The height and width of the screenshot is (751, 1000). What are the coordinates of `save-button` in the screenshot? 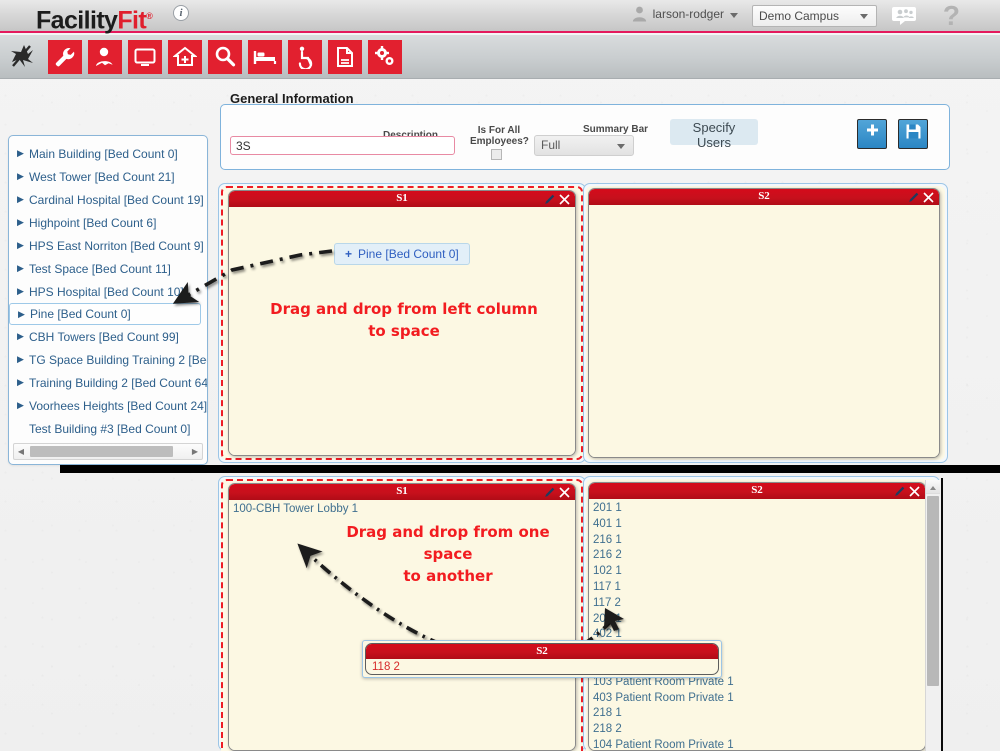 It's located at (913, 134).